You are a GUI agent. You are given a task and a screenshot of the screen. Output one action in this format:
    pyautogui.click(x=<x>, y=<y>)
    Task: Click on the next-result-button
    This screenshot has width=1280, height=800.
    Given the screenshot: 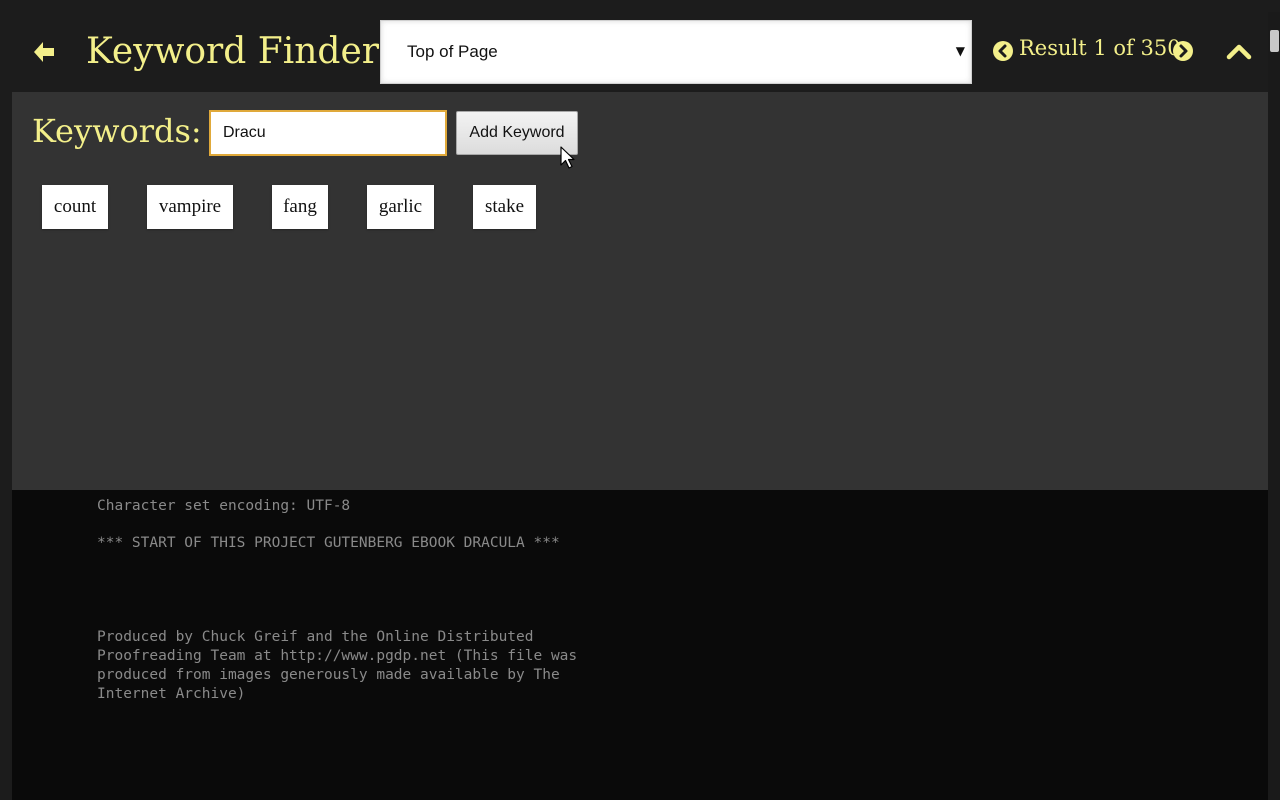 What is the action you would take?
    pyautogui.click(x=1183, y=51)
    